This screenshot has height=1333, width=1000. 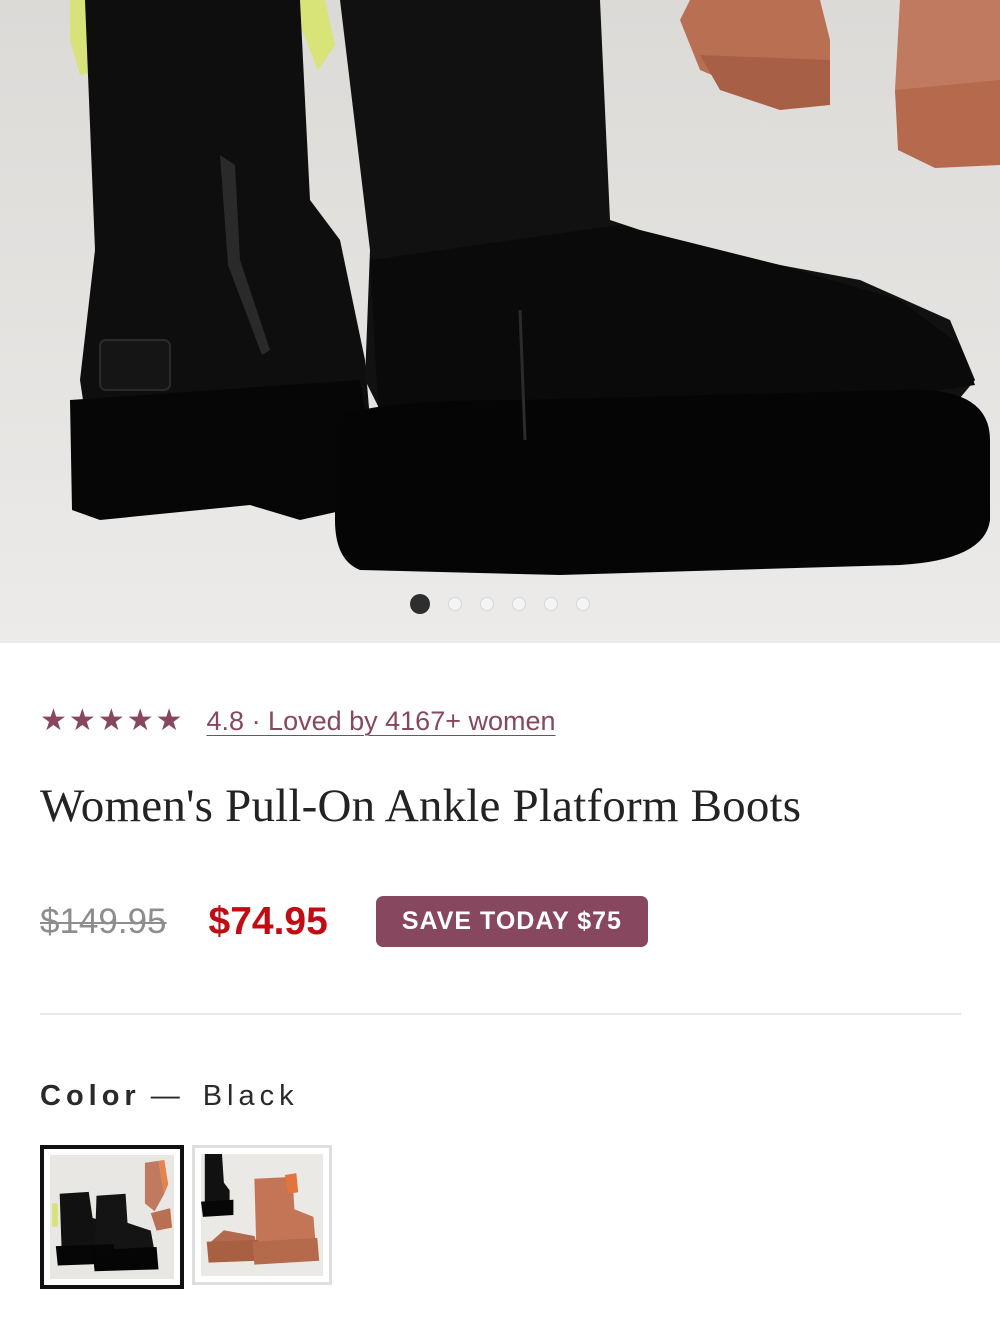 I want to click on rating-row: ★ ★ ★ ★ ★ 4.8 · Loved by 4167+ women, so click(x=298, y=721).